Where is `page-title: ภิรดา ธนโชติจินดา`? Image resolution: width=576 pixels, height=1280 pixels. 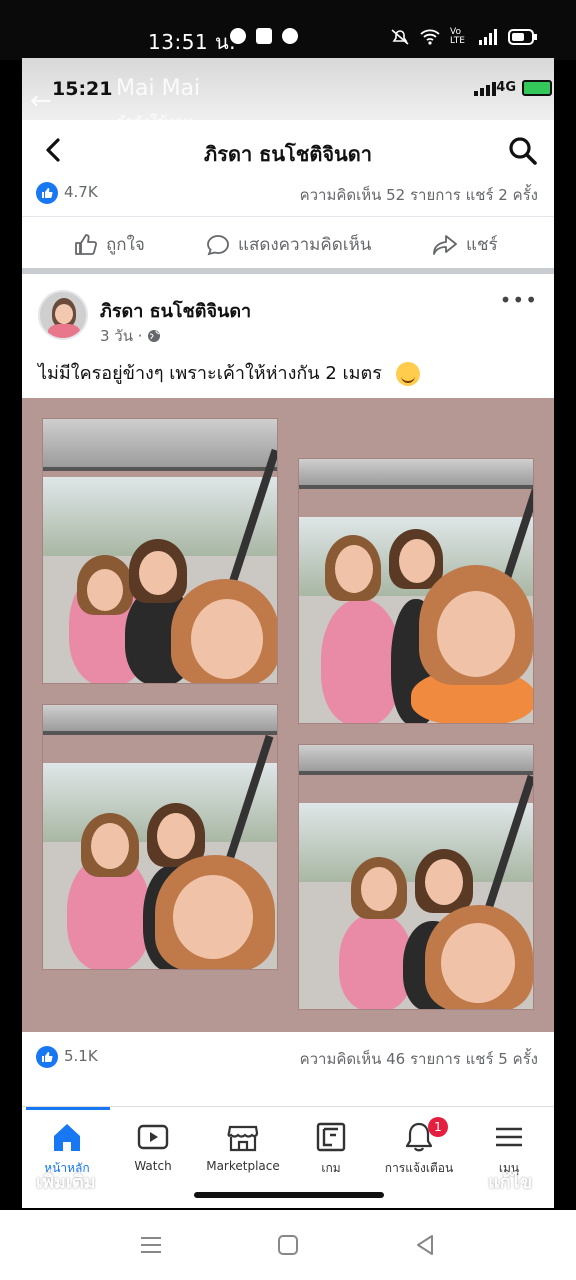
page-title: ภิรดา ธนโชติจินดา is located at coordinates (288, 154).